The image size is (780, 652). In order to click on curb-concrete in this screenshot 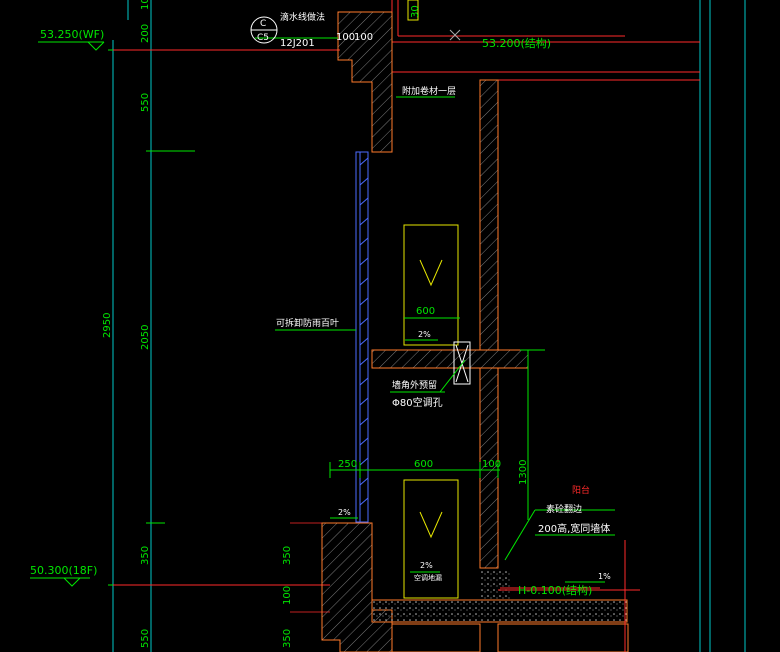, I will do `click(357, 587)`.